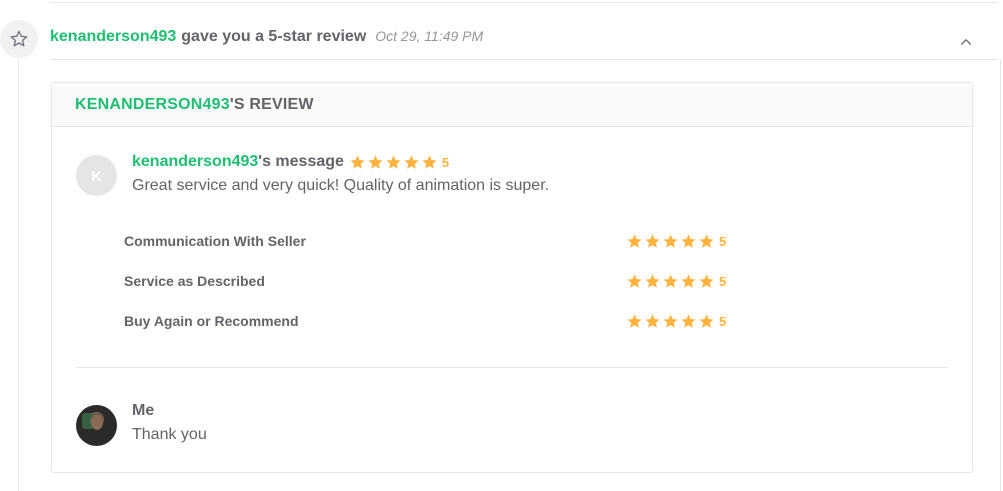  What do you see at coordinates (143, 410) in the screenshot?
I see `reply-author: Me` at bounding box center [143, 410].